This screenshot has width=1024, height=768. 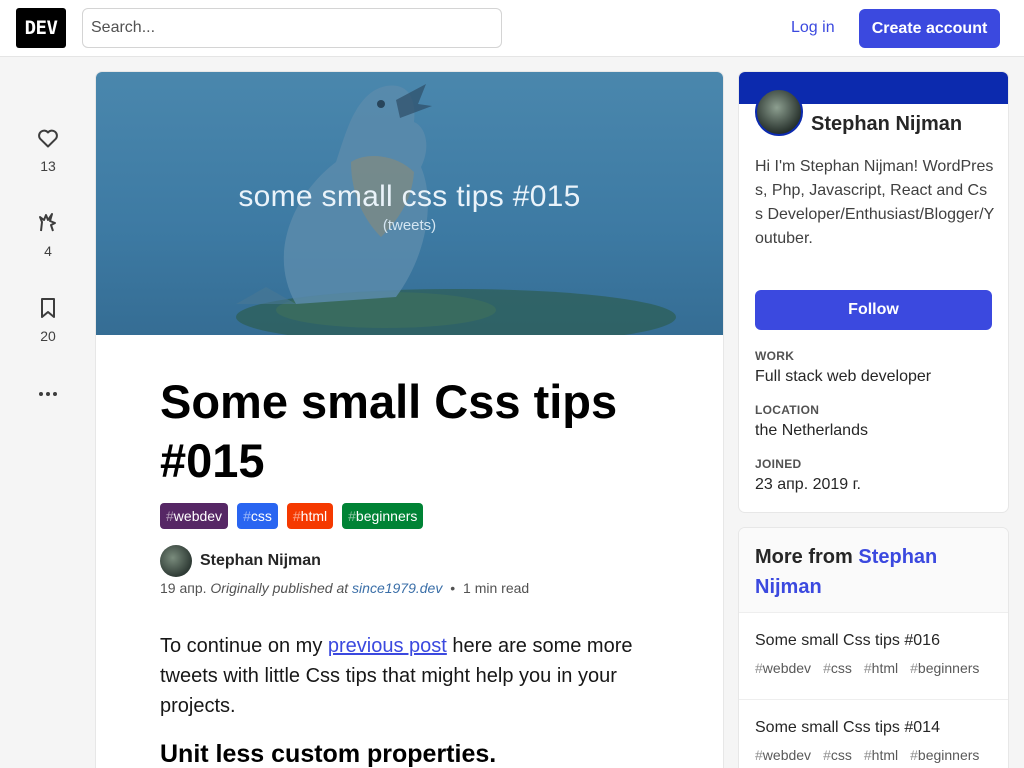 I want to click on cover-title: some small css tips #015, so click(x=409, y=196).